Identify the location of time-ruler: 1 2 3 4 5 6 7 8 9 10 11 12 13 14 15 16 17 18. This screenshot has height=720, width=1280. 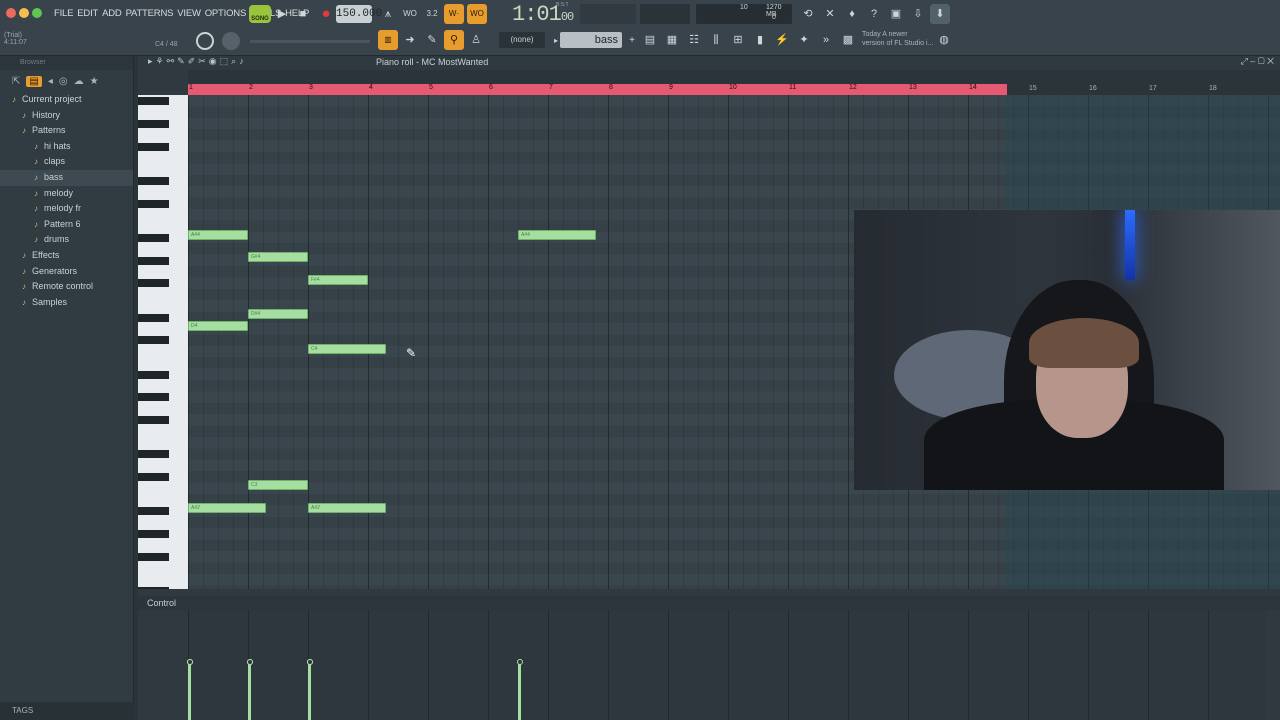
(734, 89).